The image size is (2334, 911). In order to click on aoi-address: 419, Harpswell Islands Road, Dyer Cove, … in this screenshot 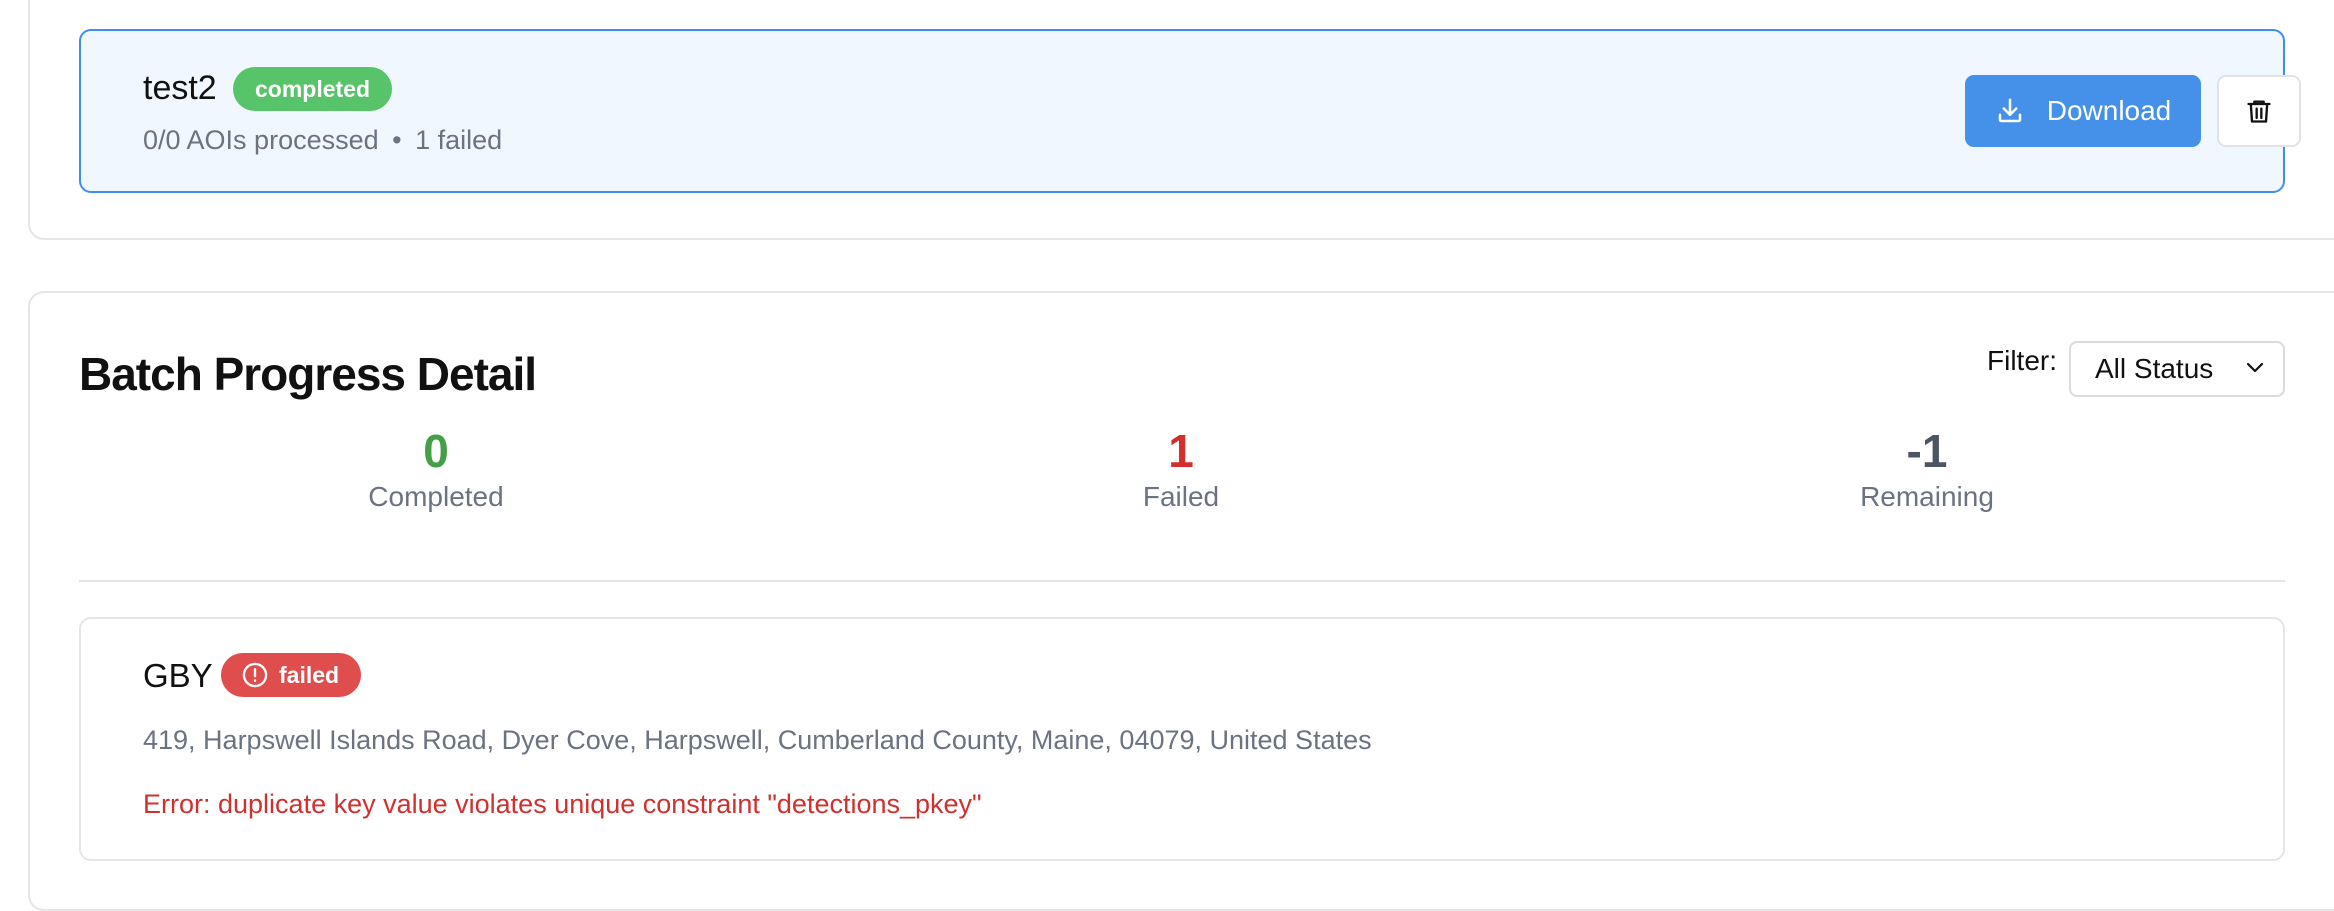, I will do `click(757, 740)`.